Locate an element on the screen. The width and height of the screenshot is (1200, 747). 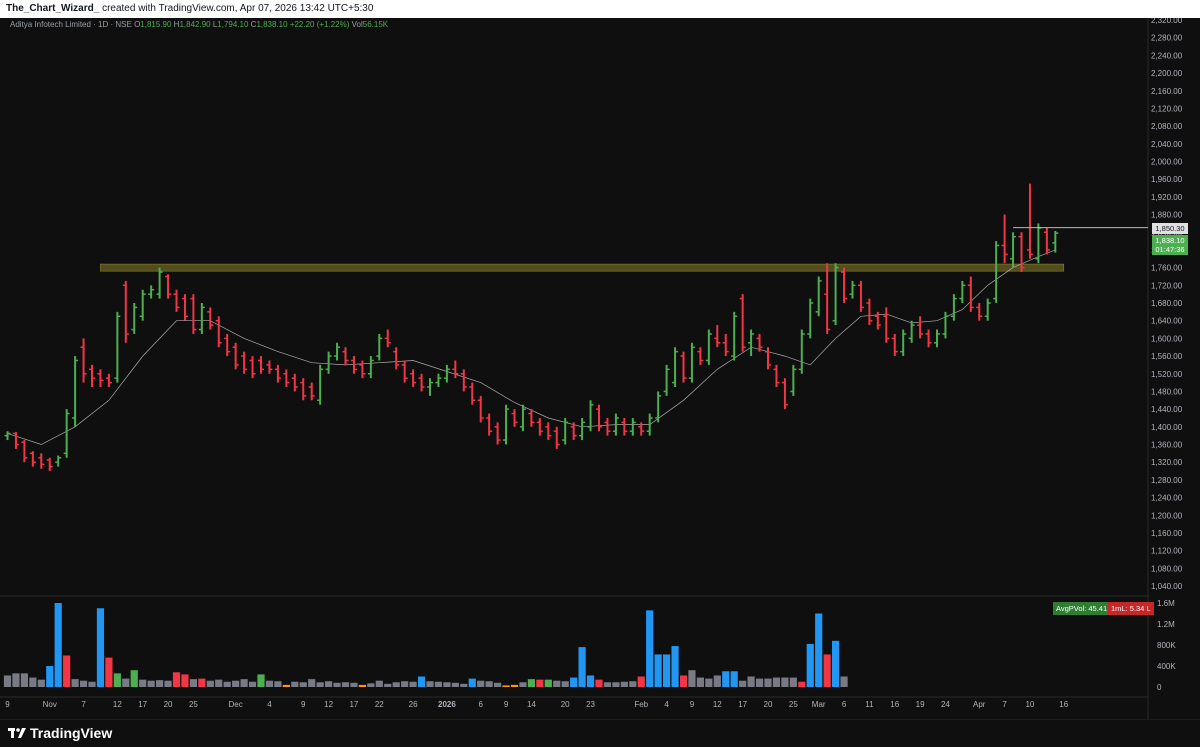
price-tick-label: 1,720.00 is located at coordinates (1167, 285).